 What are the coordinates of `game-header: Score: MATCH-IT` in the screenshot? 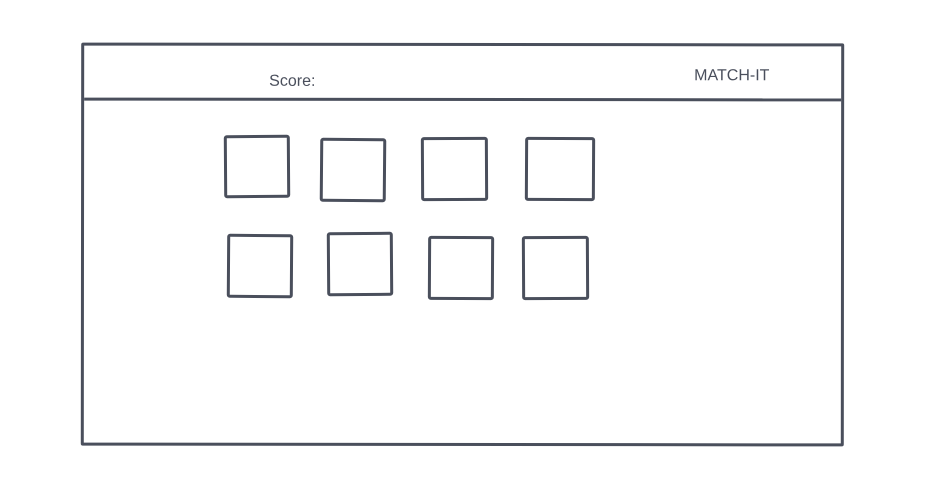 It's located at (463, 73).